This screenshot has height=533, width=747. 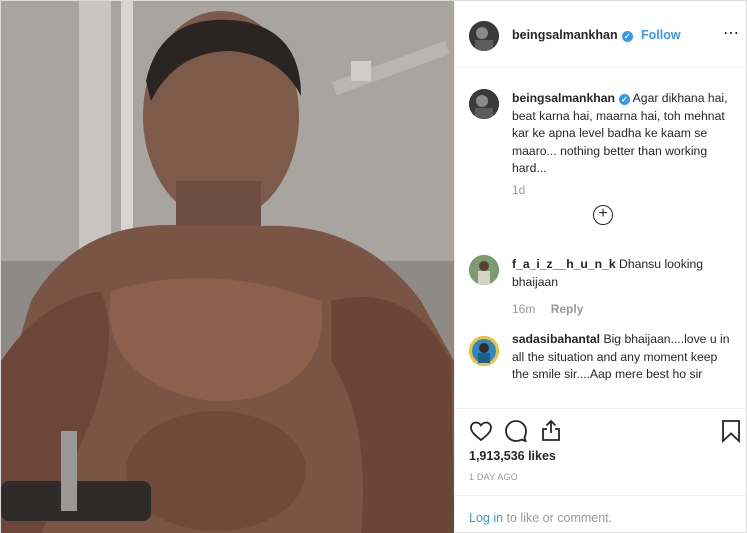 I want to click on share-icon, so click(x=551, y=430).